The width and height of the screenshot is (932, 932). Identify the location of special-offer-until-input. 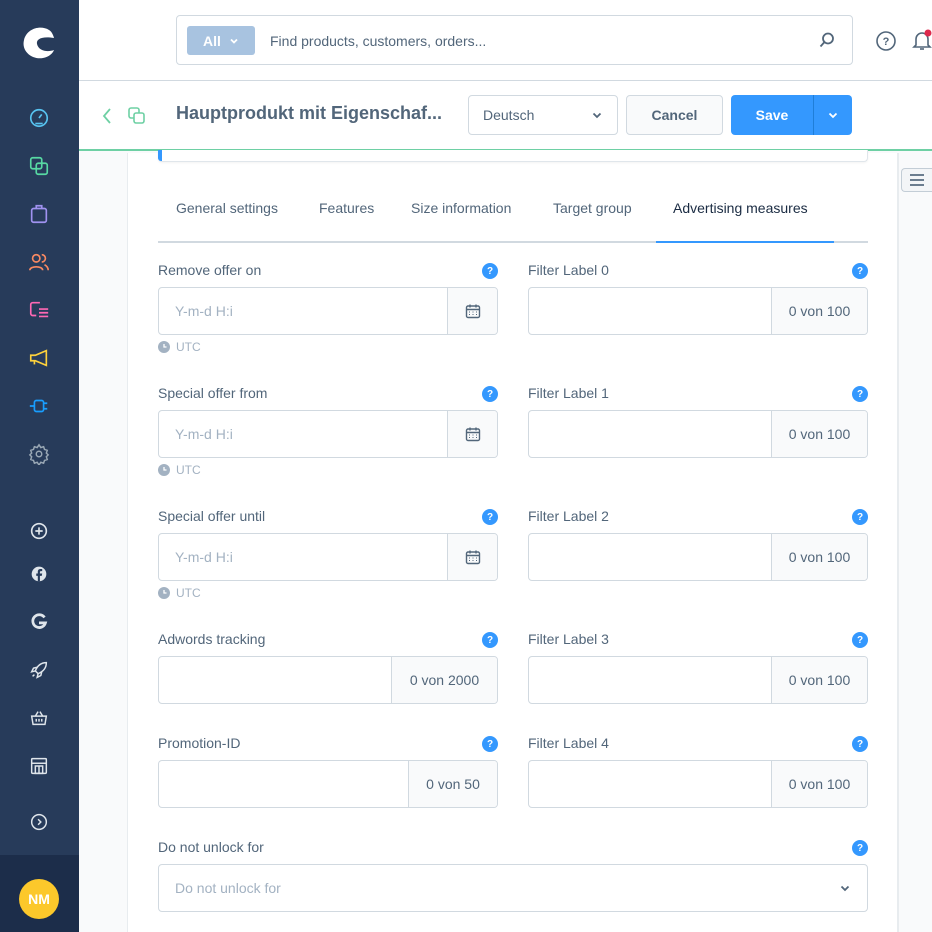
(303, 557).